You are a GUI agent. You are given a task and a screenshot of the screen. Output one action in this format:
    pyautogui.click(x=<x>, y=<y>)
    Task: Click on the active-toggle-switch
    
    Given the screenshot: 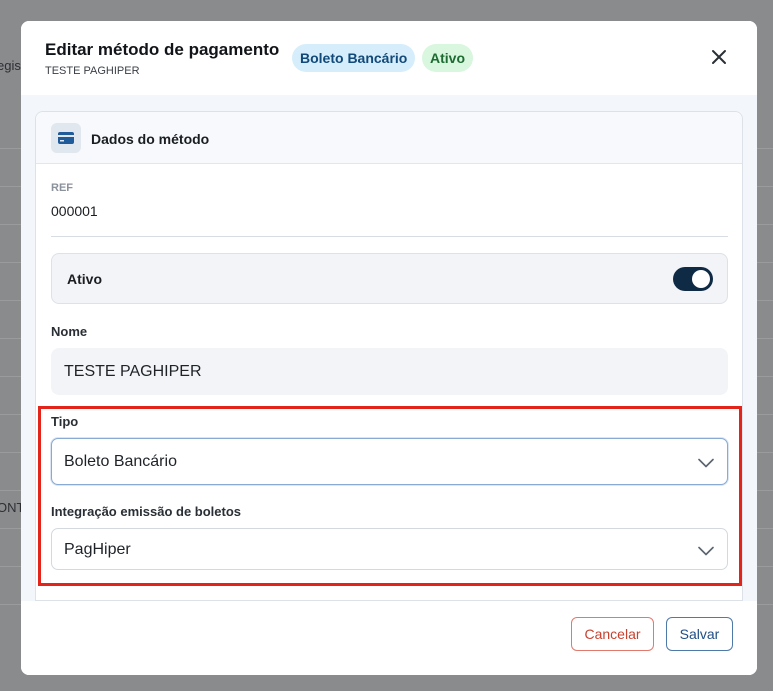 What is the action you would take?
    pyautogui.click(x=693, y=279)
    